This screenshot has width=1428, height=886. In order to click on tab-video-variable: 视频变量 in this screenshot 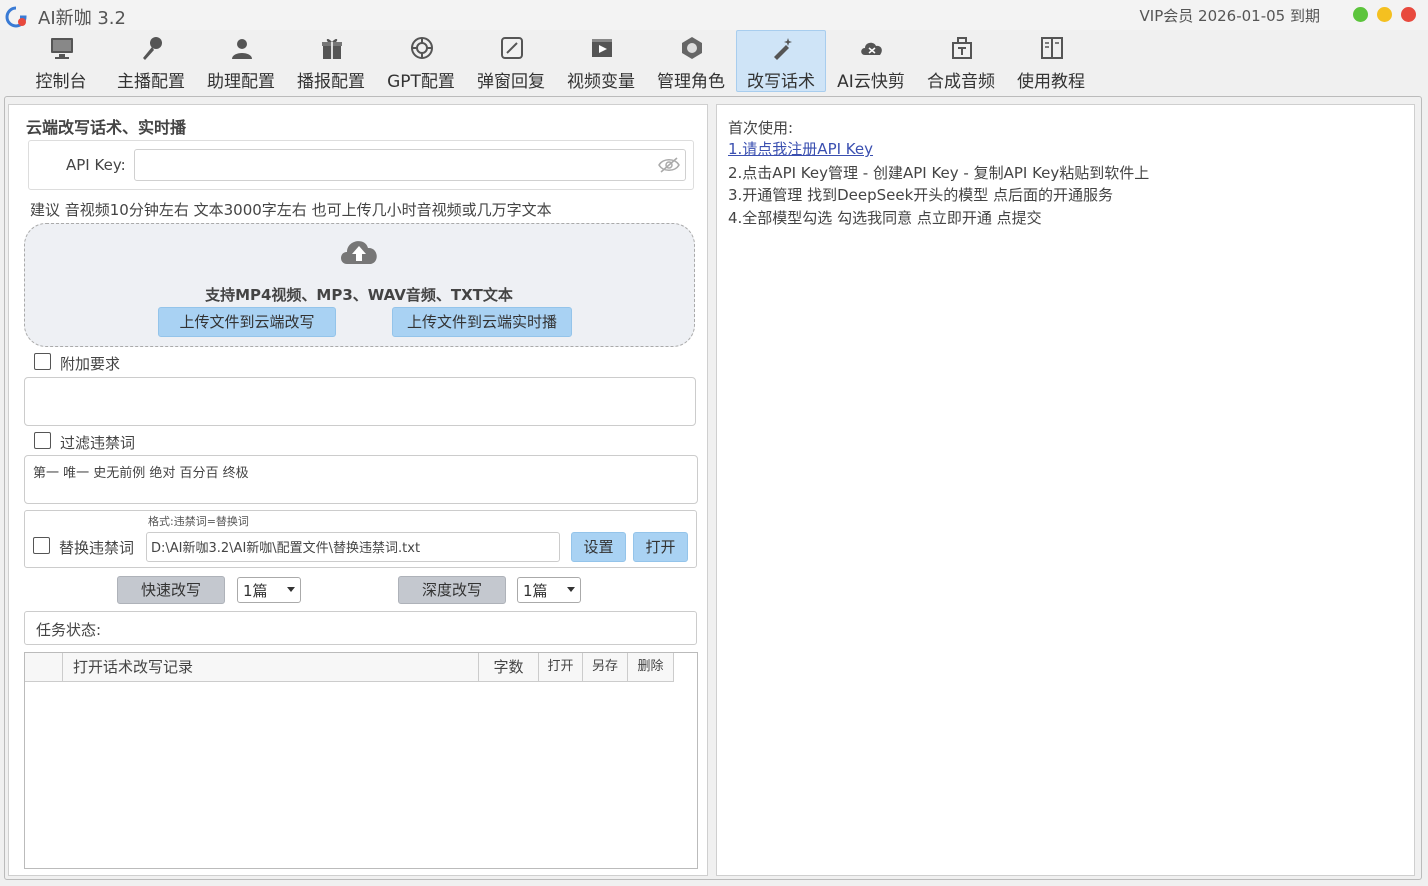, I will do `click(601, 61)`.